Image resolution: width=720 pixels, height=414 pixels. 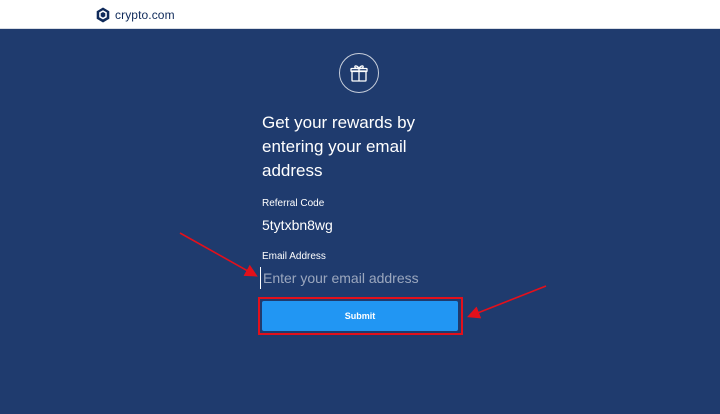 I want to click on submit-button: Submit, so click(x=360, y=316).